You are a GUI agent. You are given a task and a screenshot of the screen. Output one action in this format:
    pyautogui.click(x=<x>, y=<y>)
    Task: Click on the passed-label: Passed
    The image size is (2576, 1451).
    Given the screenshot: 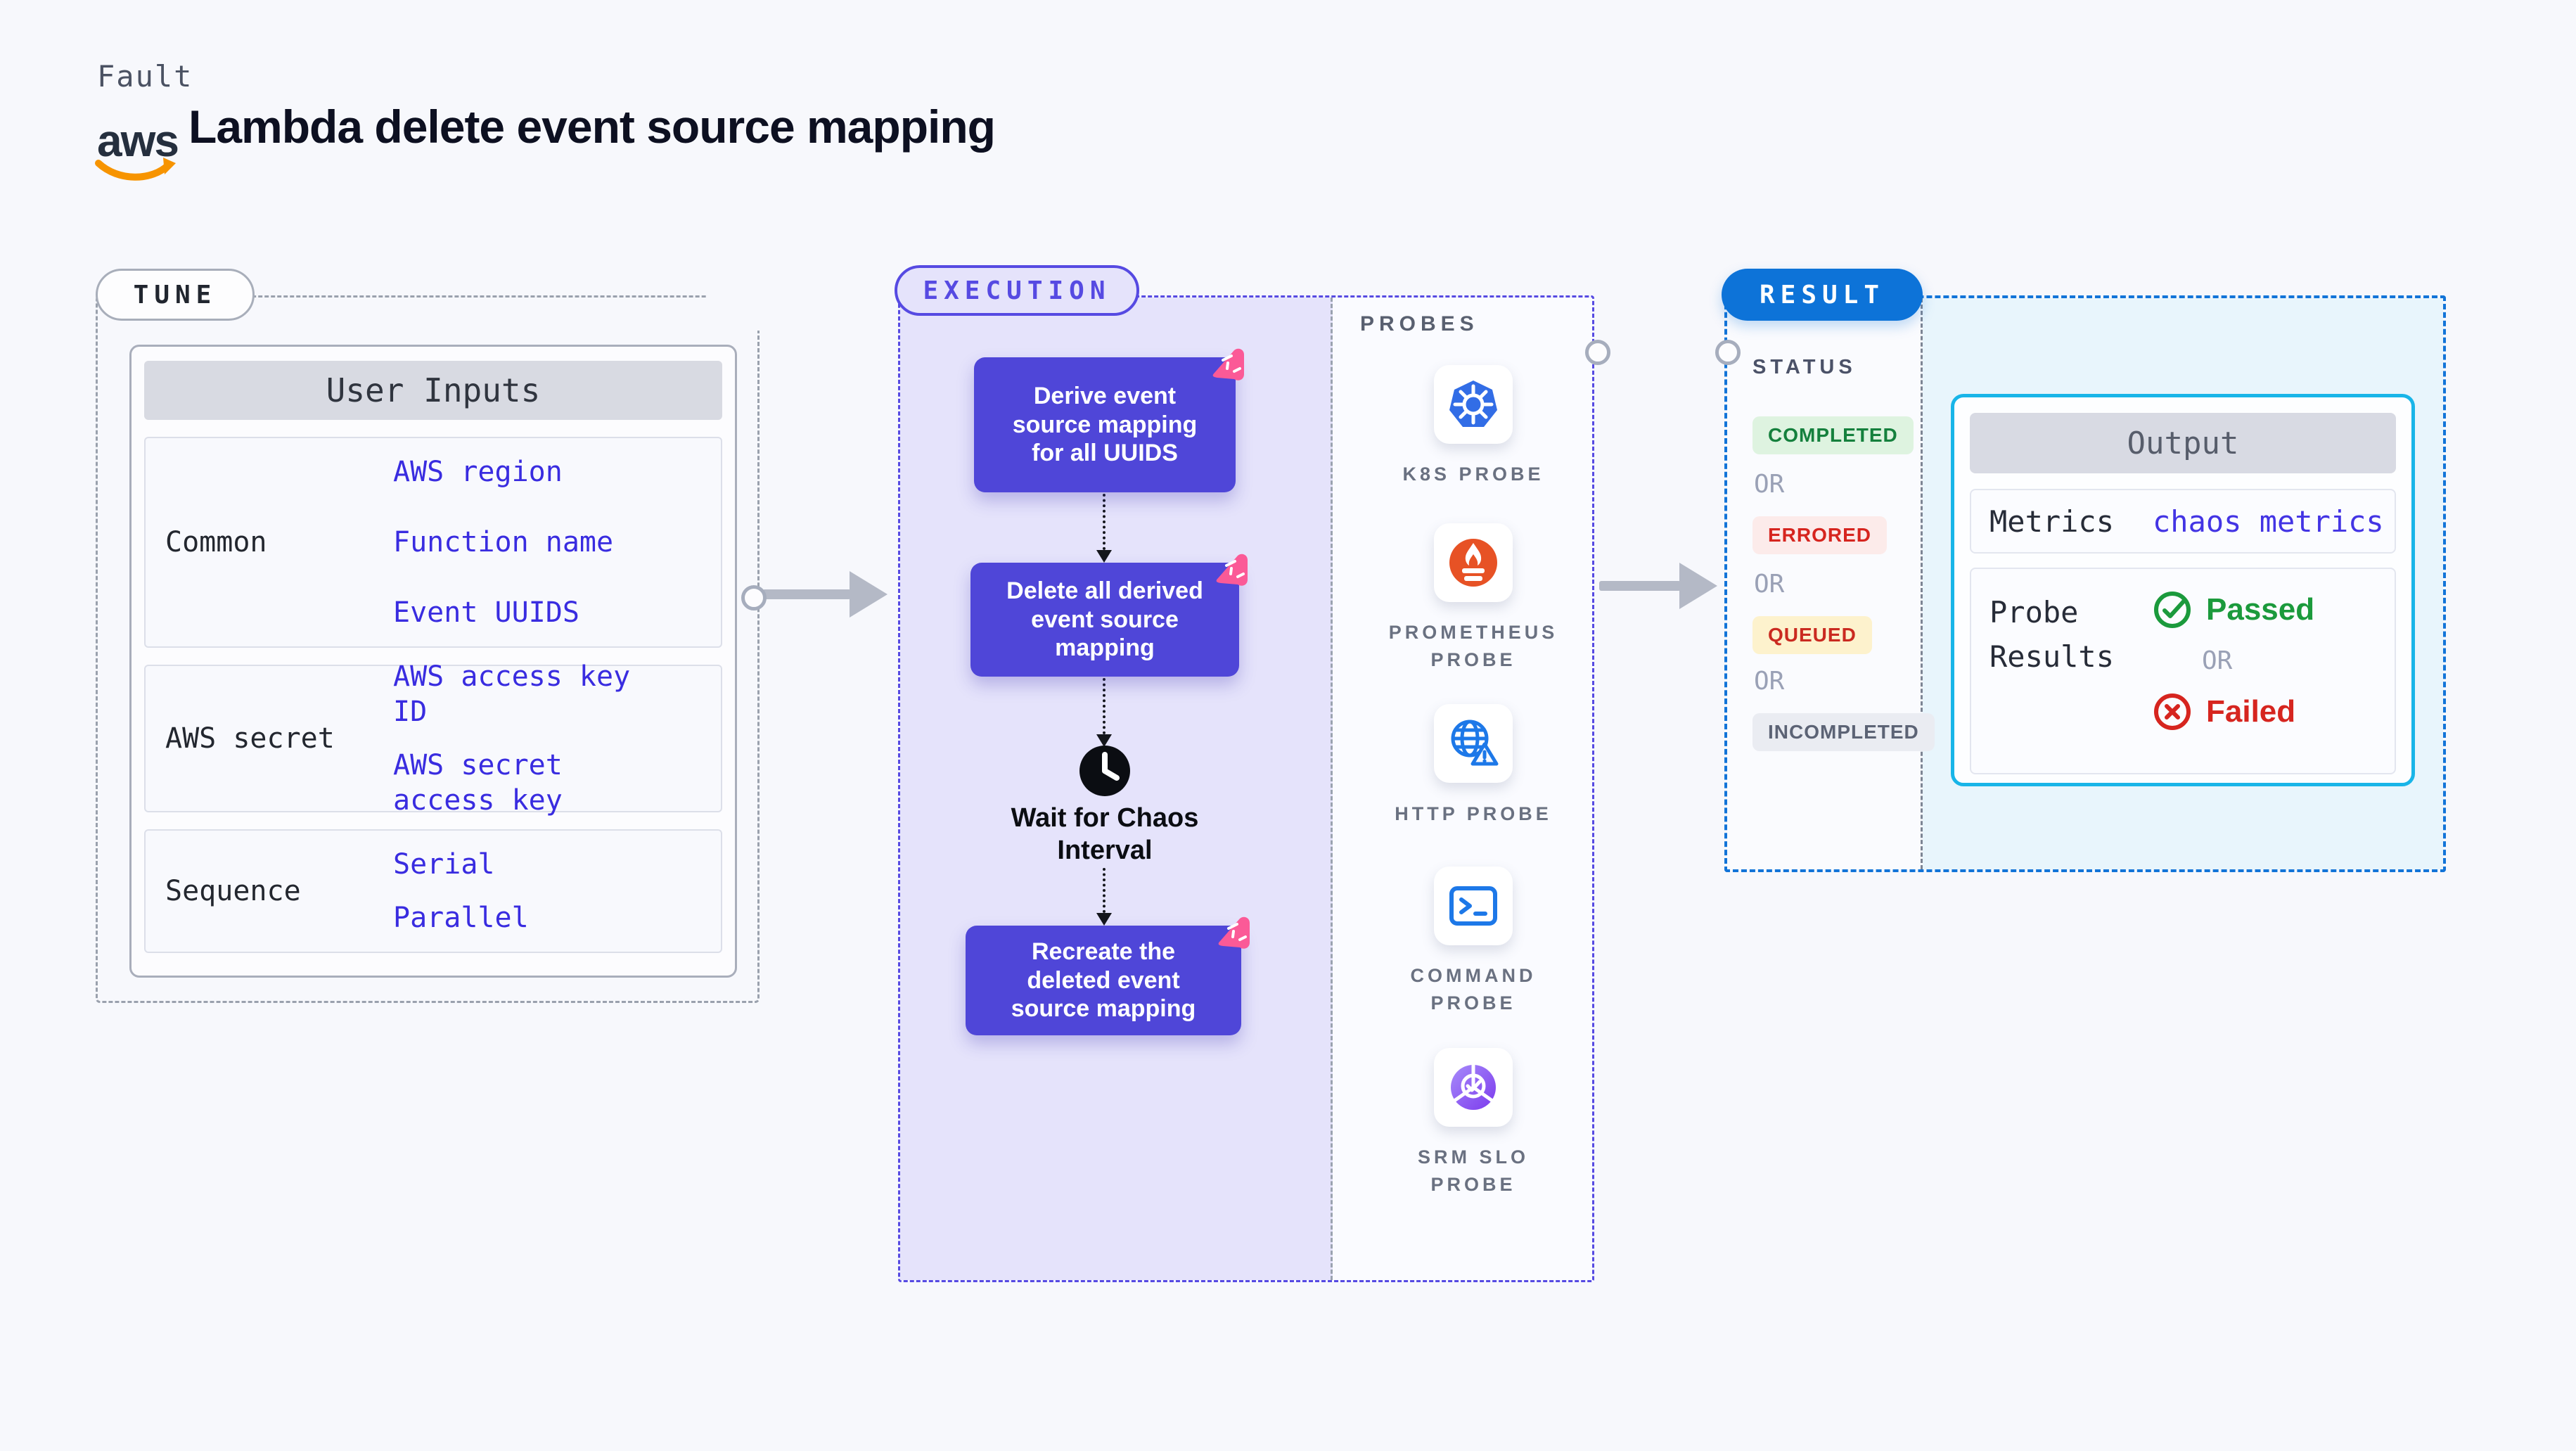 What is the action you would take?
    pyautogui.click(x=2260, y=609)
    